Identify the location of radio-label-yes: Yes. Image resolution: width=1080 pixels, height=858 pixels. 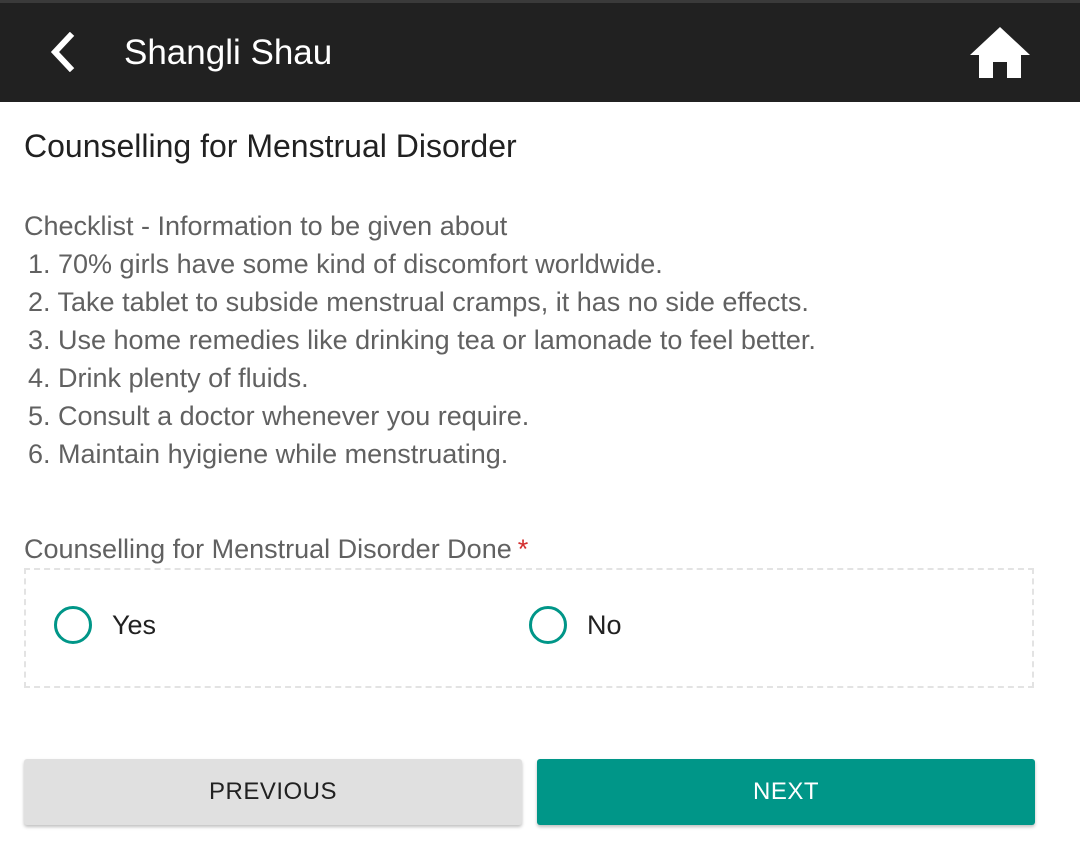
(134, 624).